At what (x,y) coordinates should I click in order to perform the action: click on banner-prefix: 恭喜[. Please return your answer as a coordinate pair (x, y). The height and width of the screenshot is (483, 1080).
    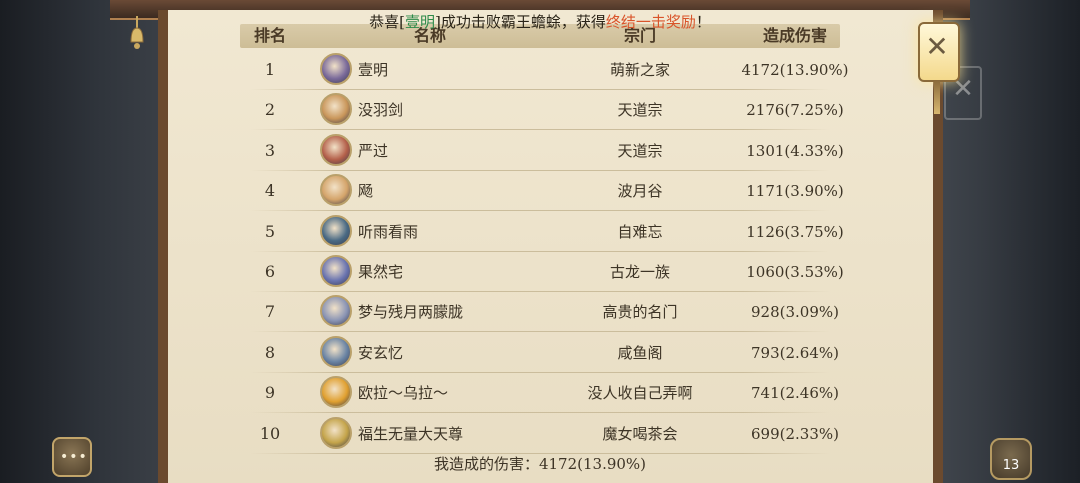
    Looking at the image, I should click on (387, 22).